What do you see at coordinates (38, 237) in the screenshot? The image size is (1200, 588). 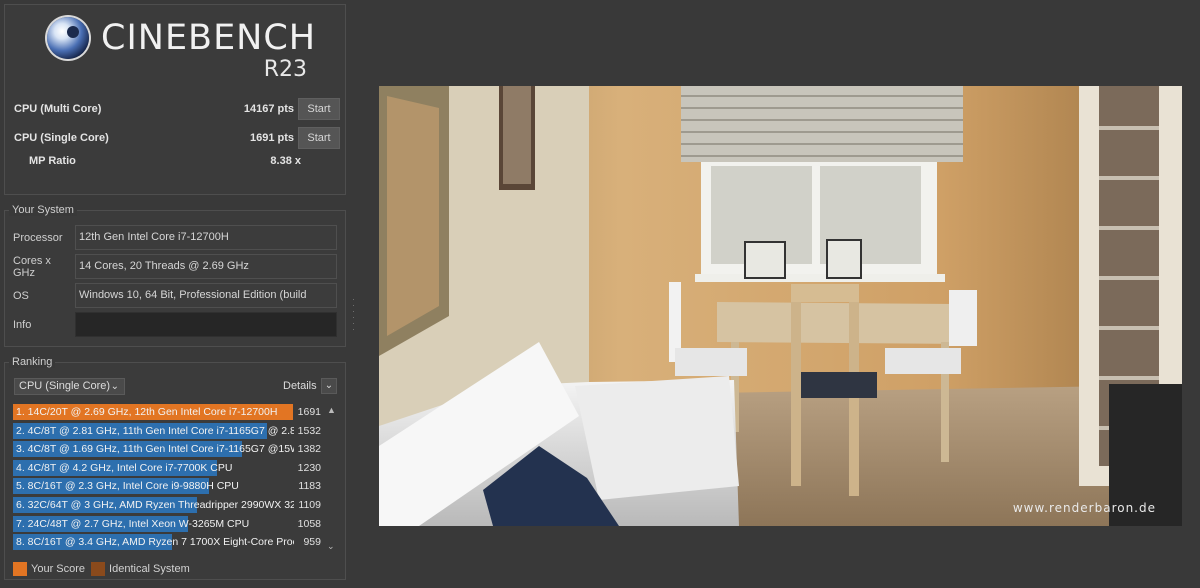 I see `system-key: Processor` at bounding box center [38, 237].